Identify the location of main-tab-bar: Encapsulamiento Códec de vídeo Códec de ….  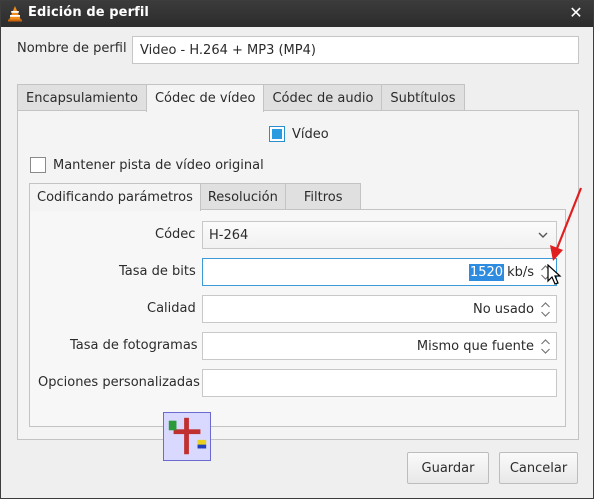
(241, 98).